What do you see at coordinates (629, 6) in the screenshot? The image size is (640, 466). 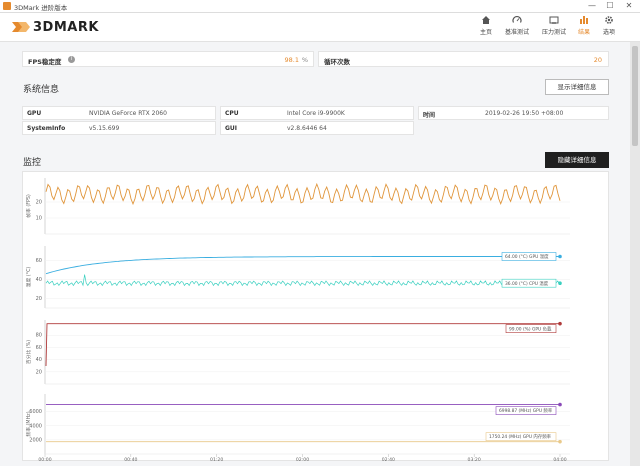 I see `close-button: ✕` at bounding box center [629, 6].